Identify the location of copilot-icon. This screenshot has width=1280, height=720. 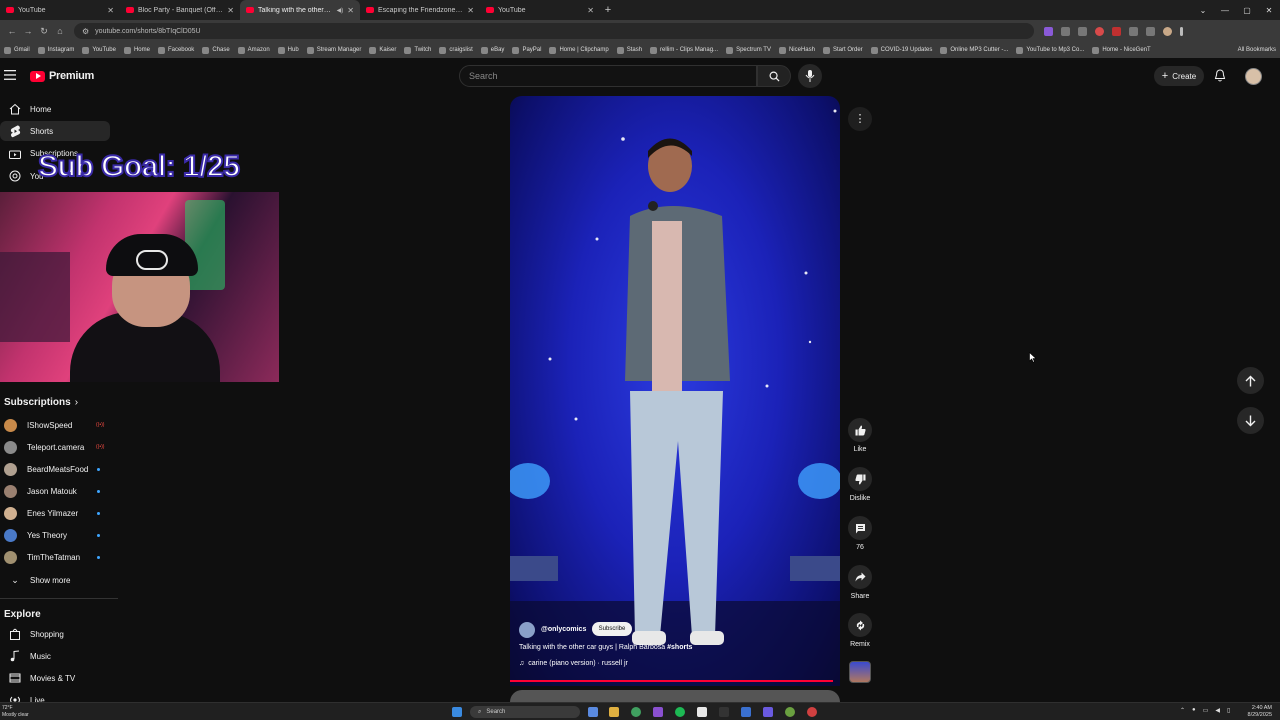
(593, 712).